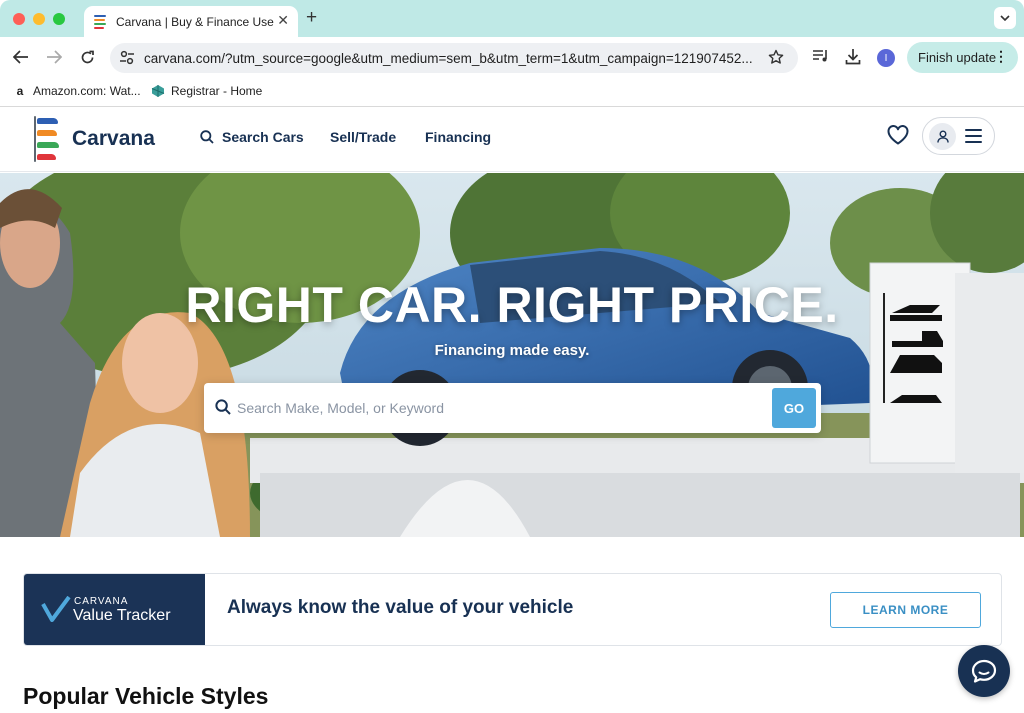  What do you see at coordinates (195, 21) in the screenshot?
I see `tab-title: Carvana | Buy & Finance Used Cars Online` at bounding box center [195, 21].